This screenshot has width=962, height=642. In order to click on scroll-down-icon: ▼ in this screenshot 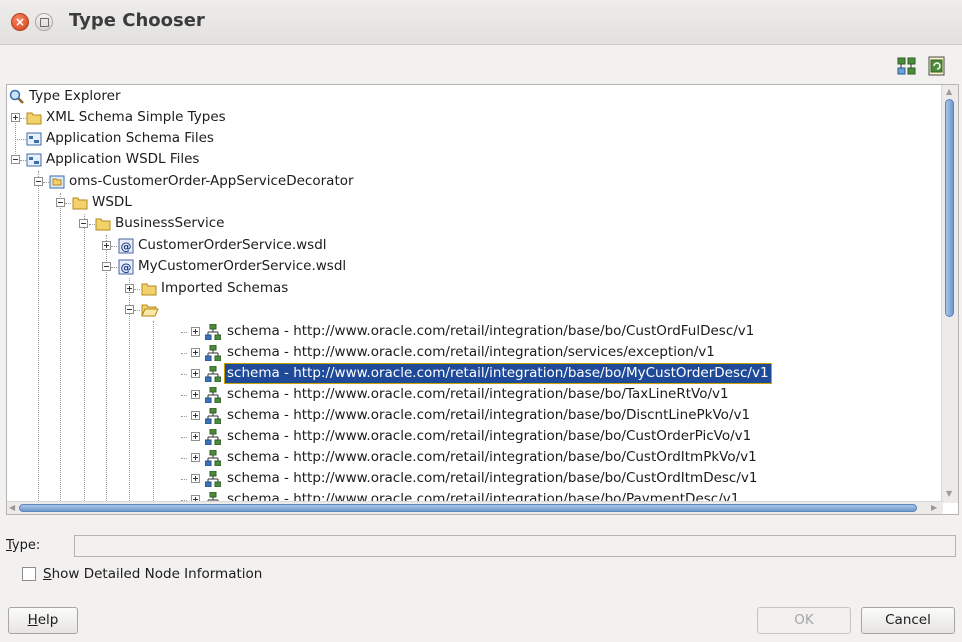, I will do `click(949, 494)`.